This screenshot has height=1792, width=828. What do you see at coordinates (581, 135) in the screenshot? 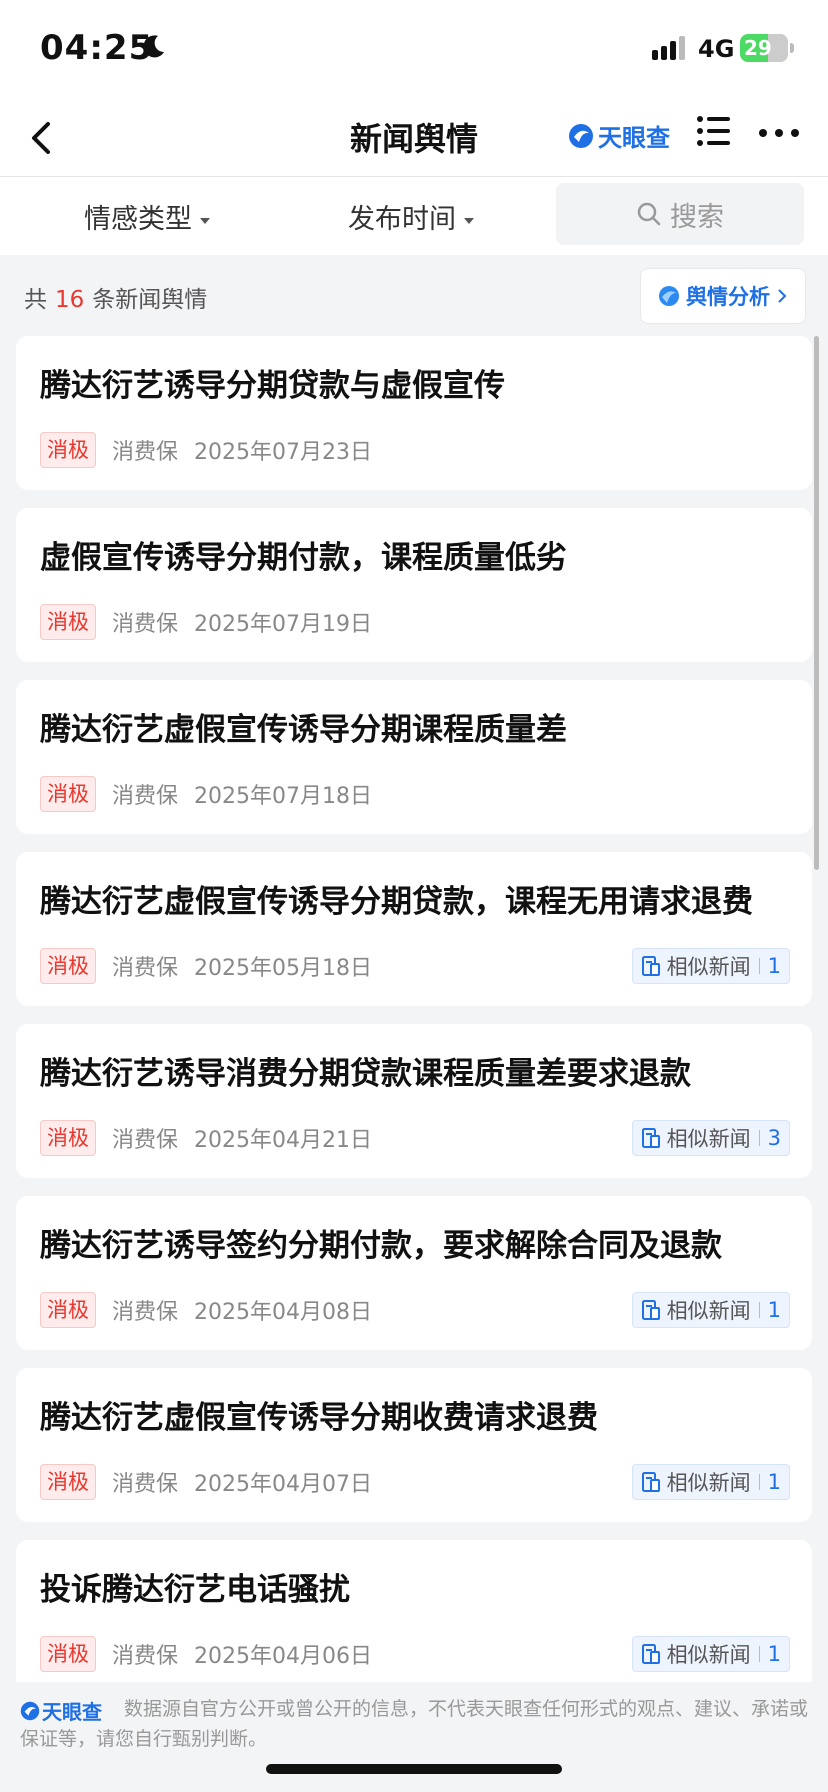
I see `tianyancha-logo-icon` at bounding box center [581, 135].